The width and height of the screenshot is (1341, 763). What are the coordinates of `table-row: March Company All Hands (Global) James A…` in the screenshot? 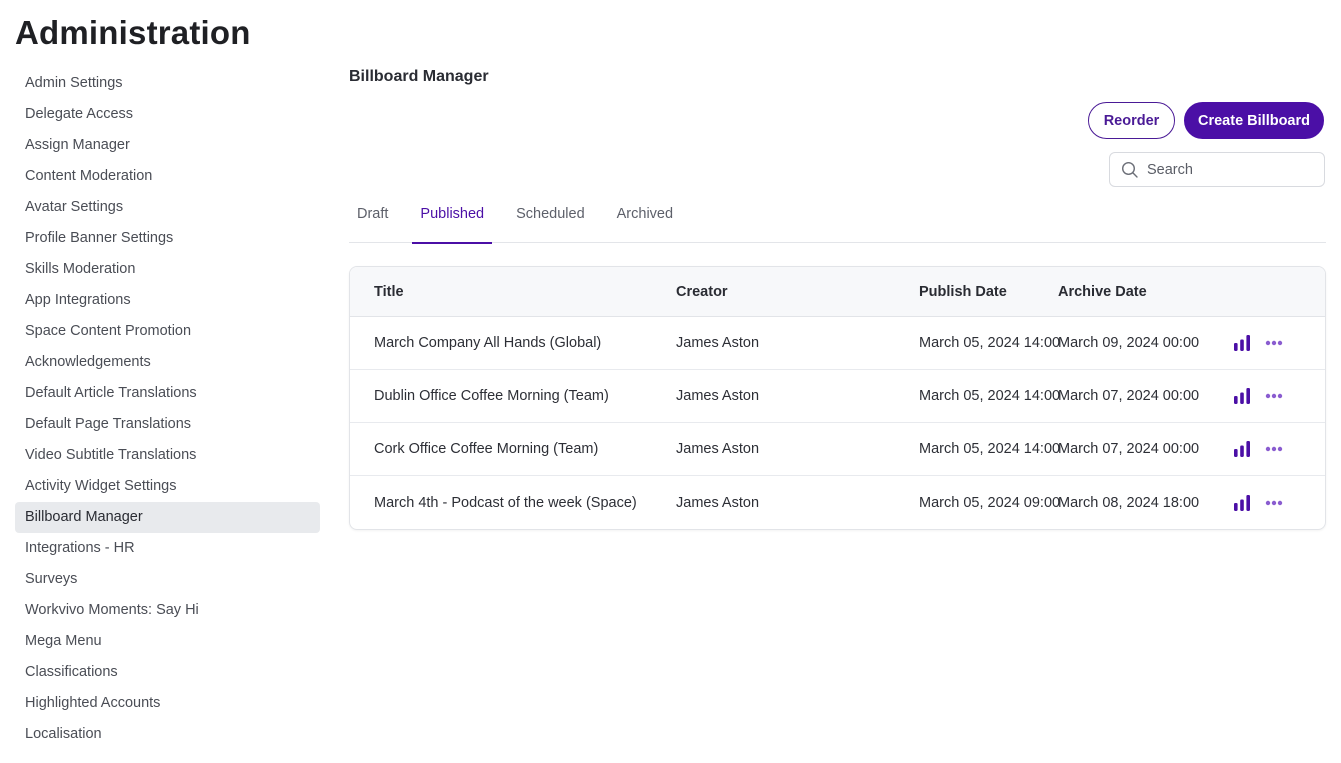 It's located at (837, 343).